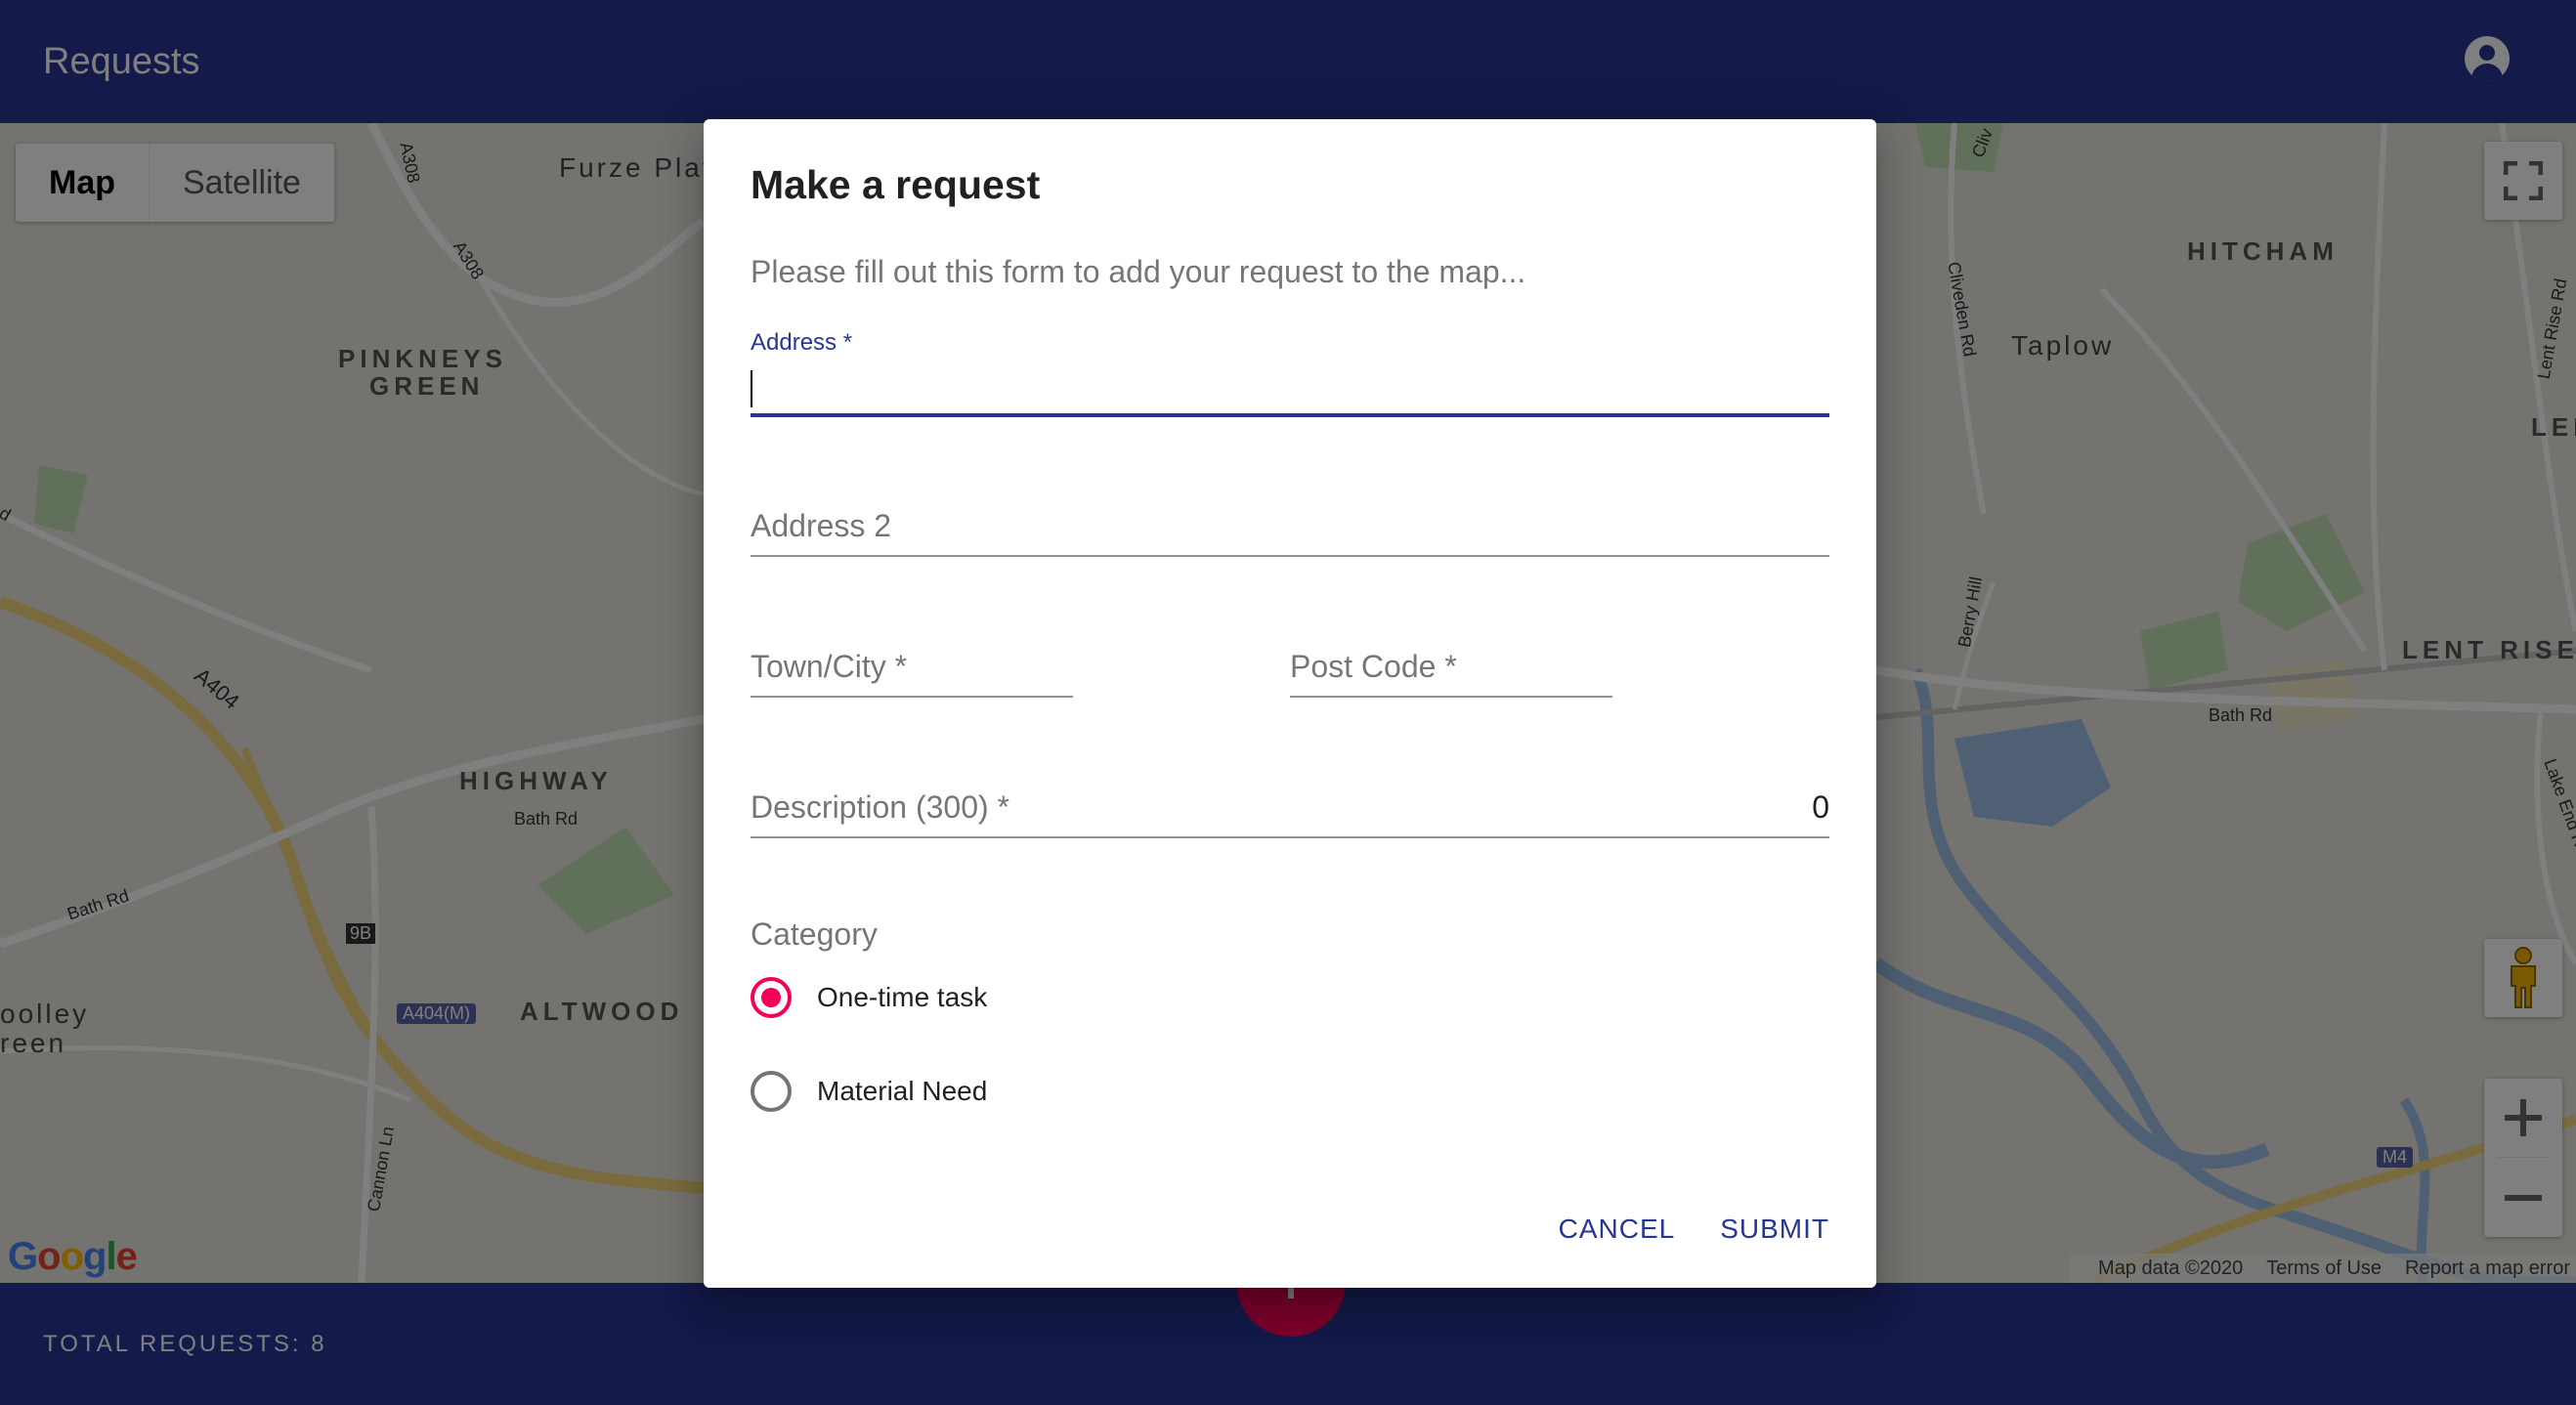 This screenshot has width=2576, height=1405. I want to click on category-label: Category, so click(815, 934).